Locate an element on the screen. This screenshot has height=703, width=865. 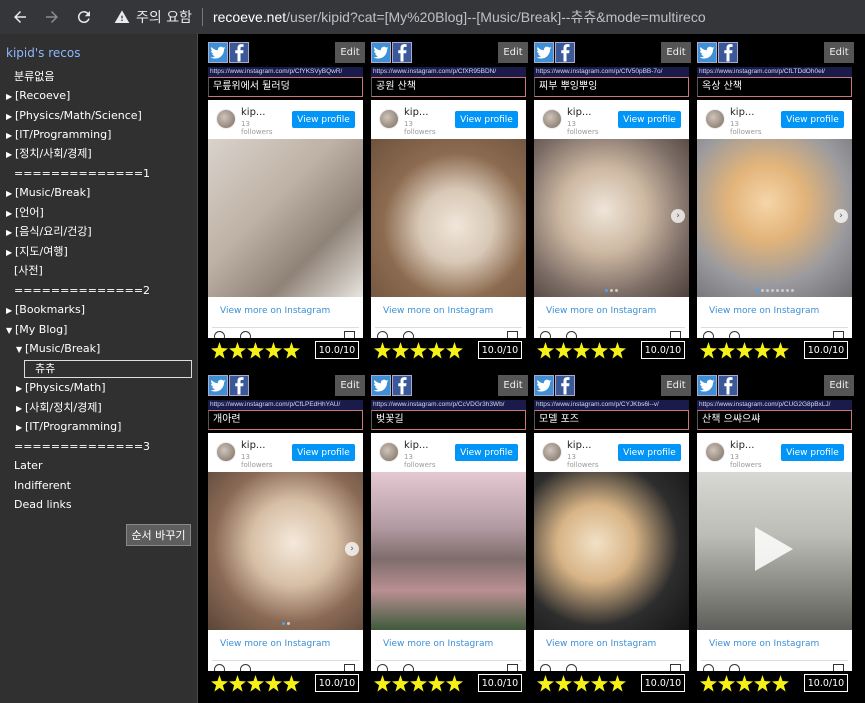
sidebar-item: ▶ [Music/Break] is located at coordinates (48, 193).